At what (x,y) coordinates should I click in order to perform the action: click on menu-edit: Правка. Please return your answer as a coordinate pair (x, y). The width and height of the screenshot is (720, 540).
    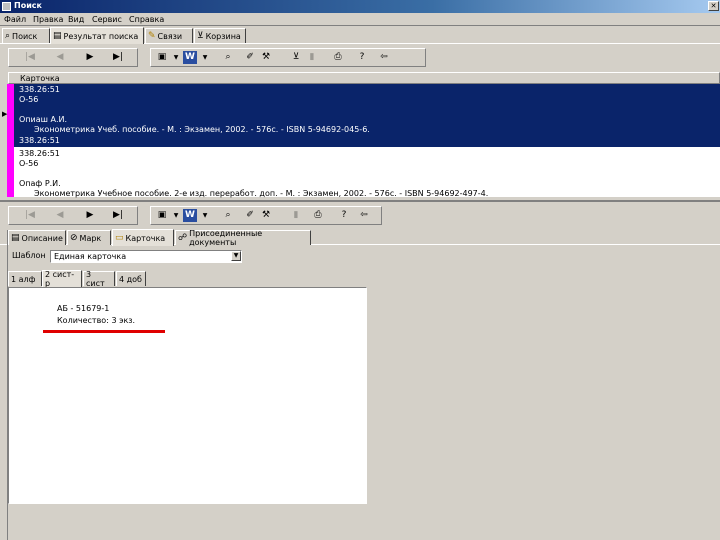
    Looking at the image, I should click on (48, 19).